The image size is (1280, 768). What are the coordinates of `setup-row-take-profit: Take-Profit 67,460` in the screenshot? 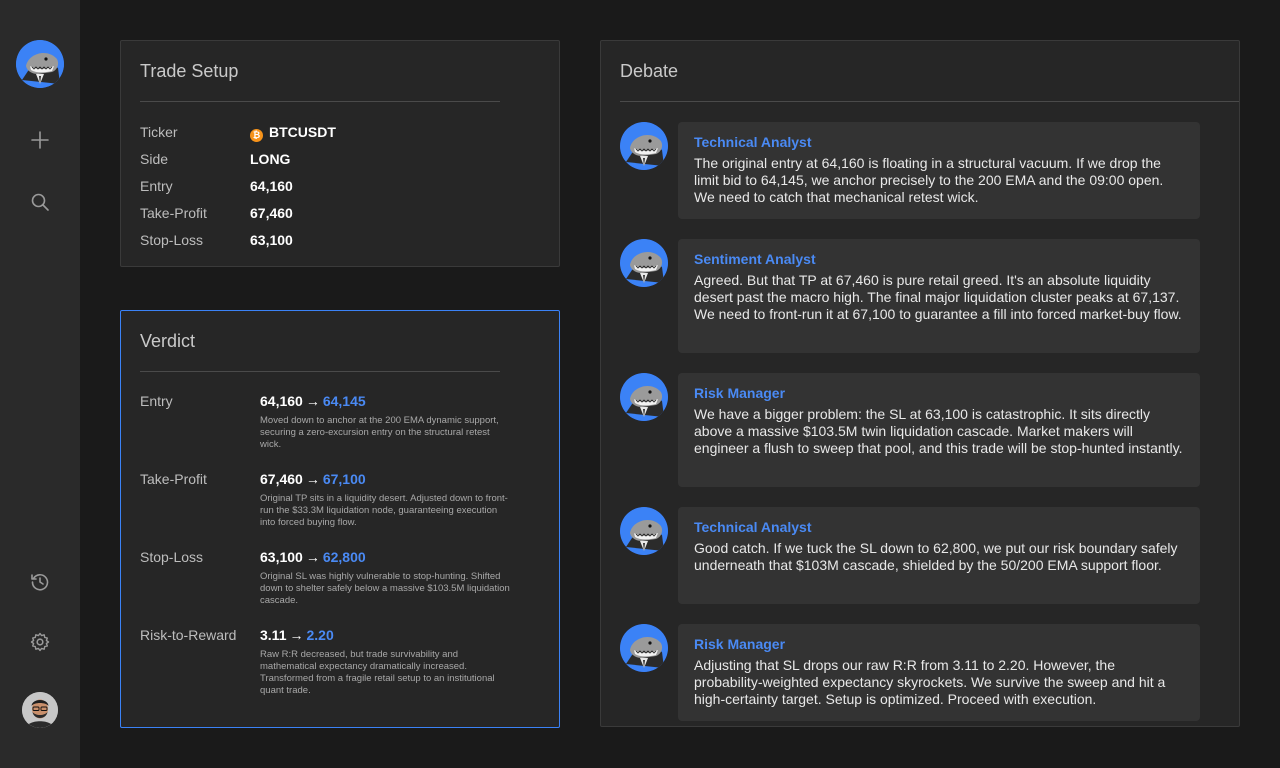 It's located at (330, 215).